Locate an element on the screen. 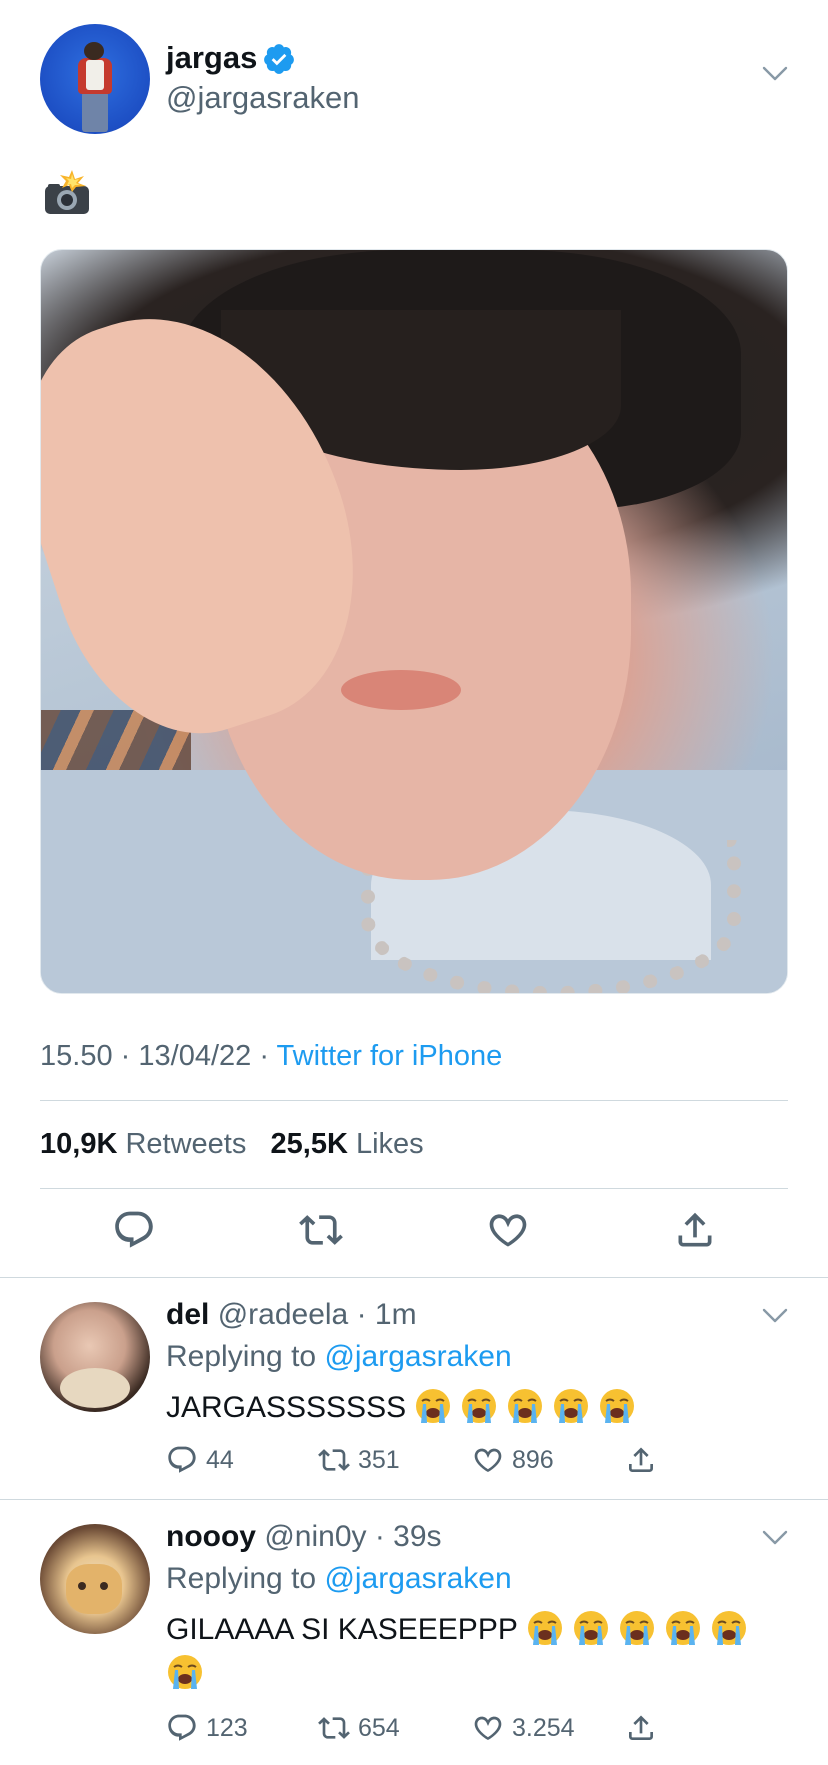 This screenshot has height=1765, width=828. retweet-button: 654 is located at coordinates (359, 1728).